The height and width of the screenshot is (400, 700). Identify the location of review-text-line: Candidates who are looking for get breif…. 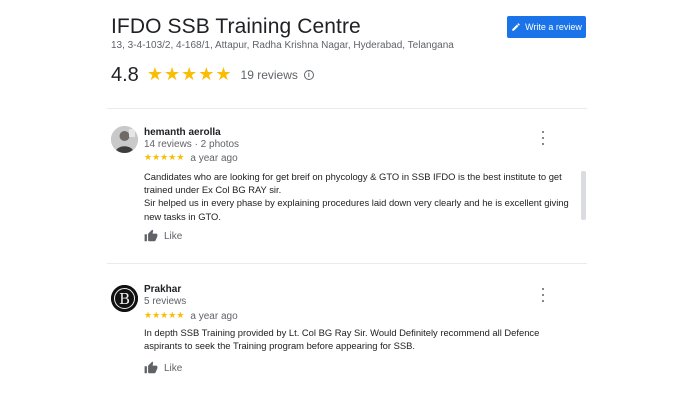
(353, 176).